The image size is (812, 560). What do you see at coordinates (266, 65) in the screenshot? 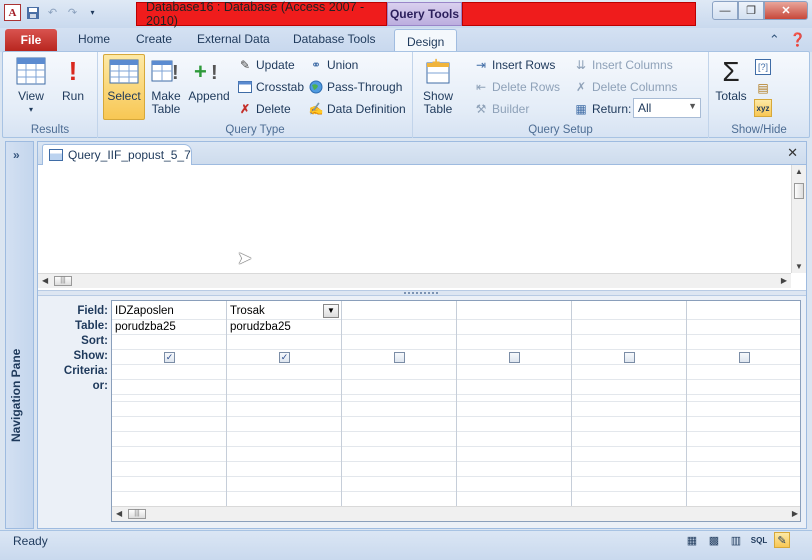
I see `update-button: ✎ Update` at bounding box center [266, 65].